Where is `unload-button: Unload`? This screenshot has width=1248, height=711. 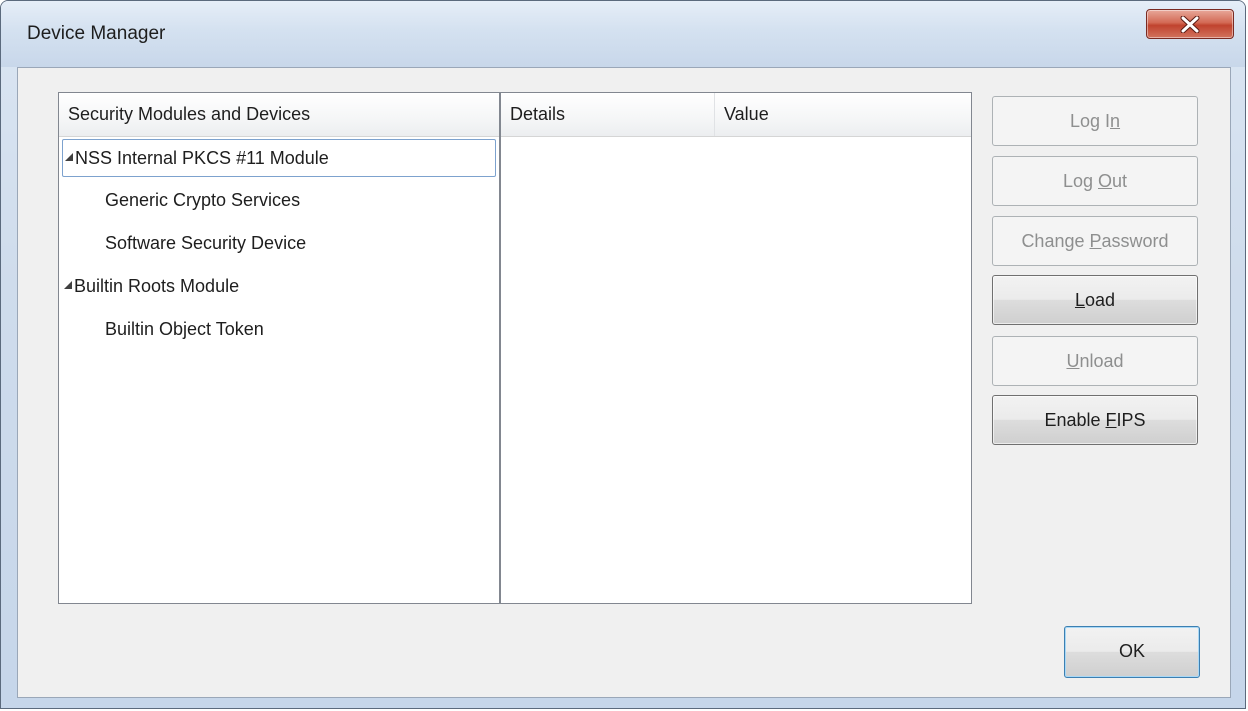
unload-button: Unload is located at coordinates (1095, 361).